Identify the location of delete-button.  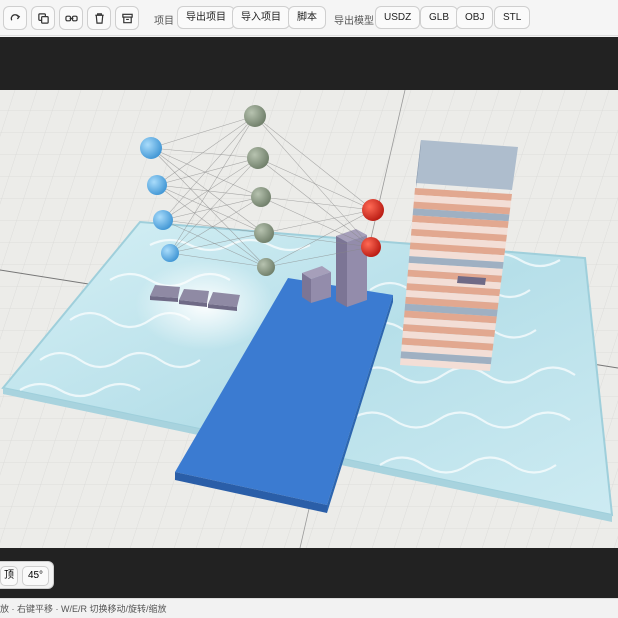
(99, 18).